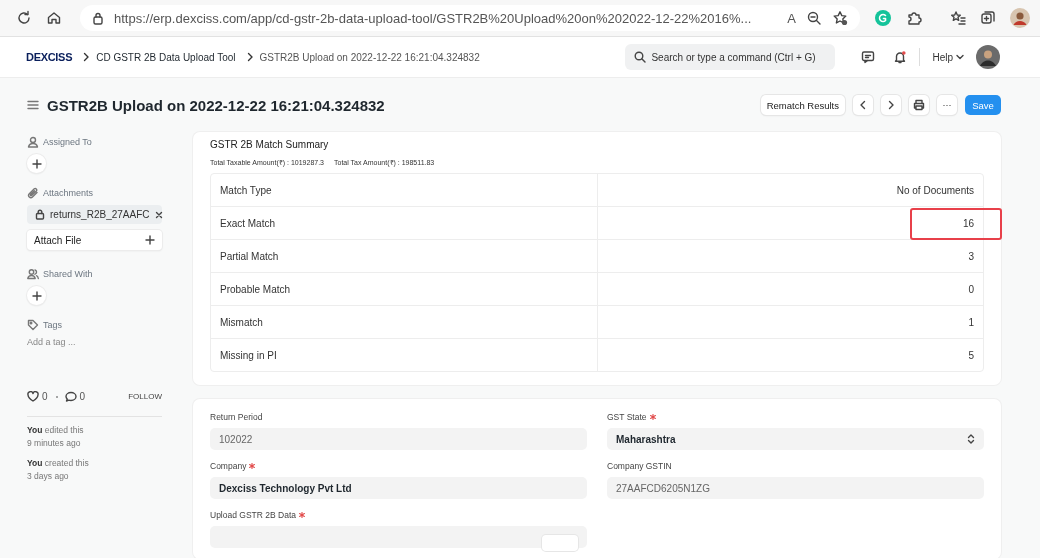 The image size is (1040, 558). Describe the element at coordinates (863, 105) in the screenshot. I see `chevron-left-icon` at that location.